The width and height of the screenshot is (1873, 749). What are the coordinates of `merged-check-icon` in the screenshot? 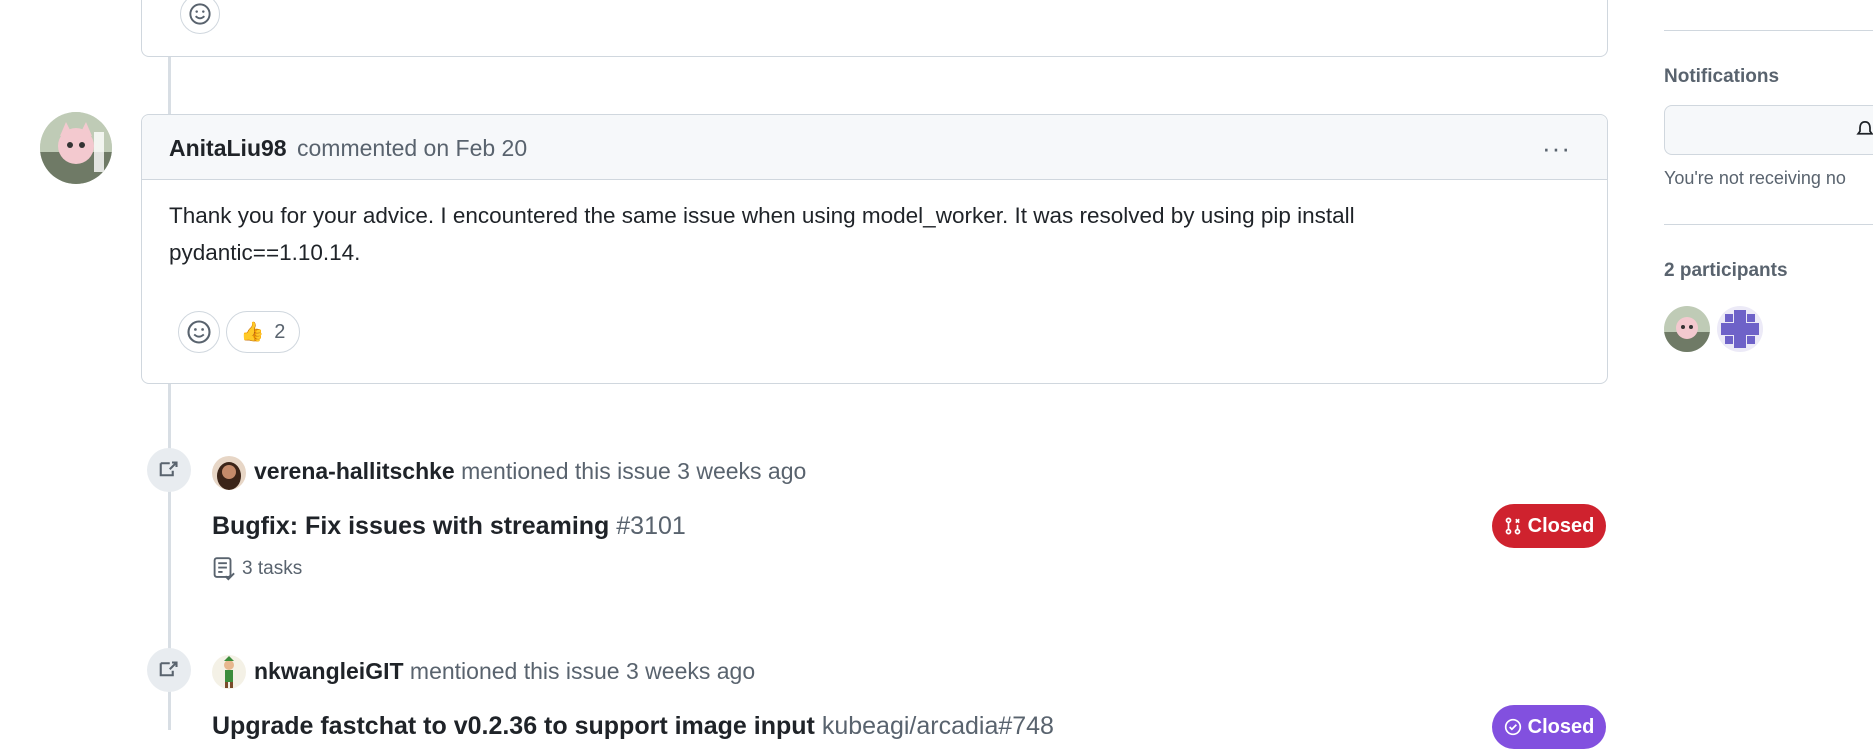 It's located at (1512, 727).